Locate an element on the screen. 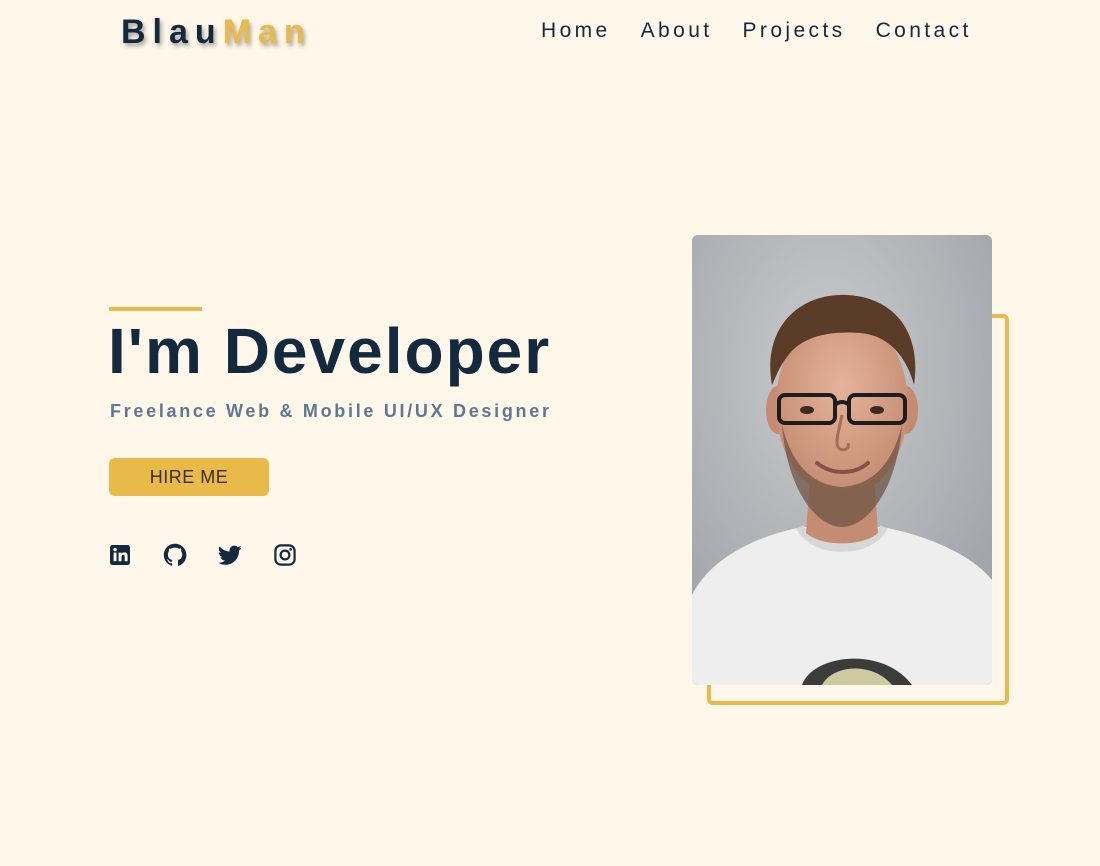 The image size is (1100, 866). profile-photo-illustration is located at coordinates (842, 460).